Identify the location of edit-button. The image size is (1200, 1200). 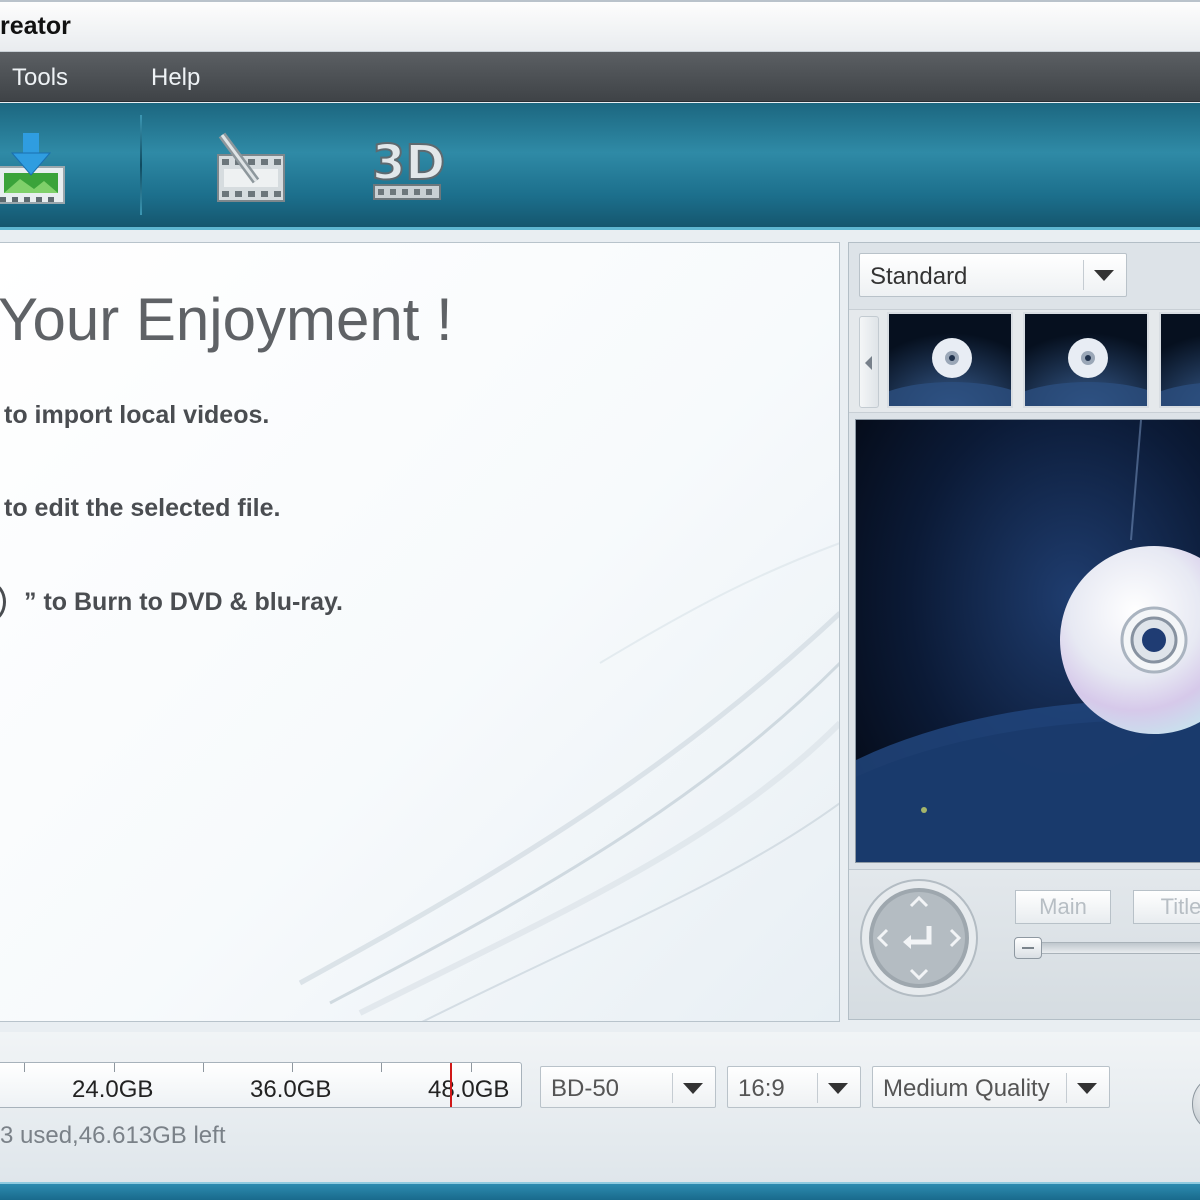
(253, 170).